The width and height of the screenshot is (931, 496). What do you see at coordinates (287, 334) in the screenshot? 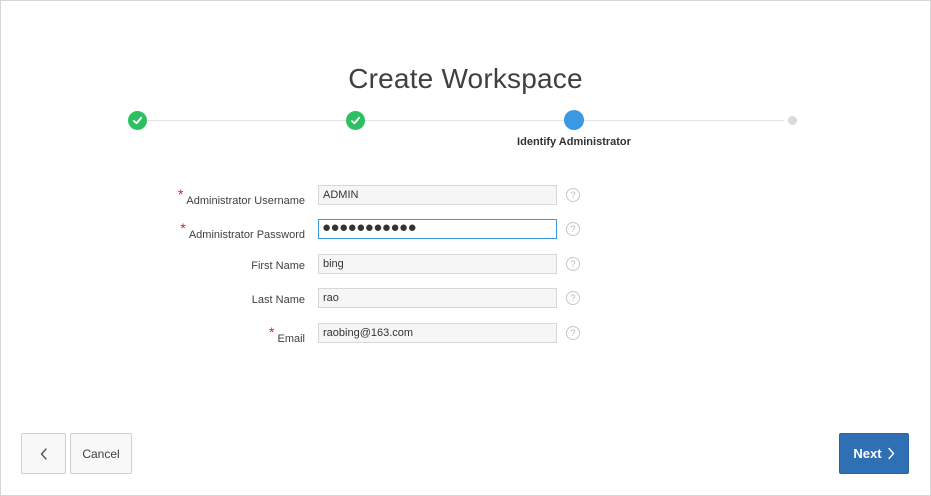
I see `email-label: * Email` at bounding box center [287, 334].